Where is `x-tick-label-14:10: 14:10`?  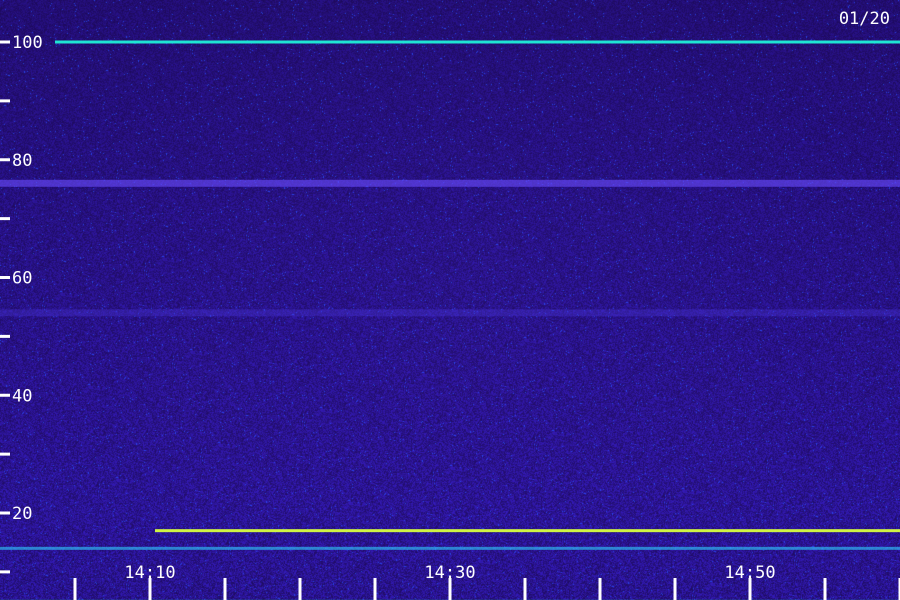 x-tick-label-14:10: 14:10 is located at coordinates (149, 573).